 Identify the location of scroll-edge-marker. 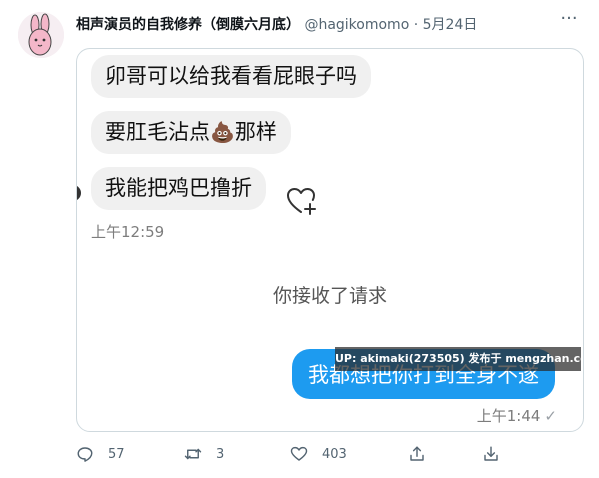
(79, 193).